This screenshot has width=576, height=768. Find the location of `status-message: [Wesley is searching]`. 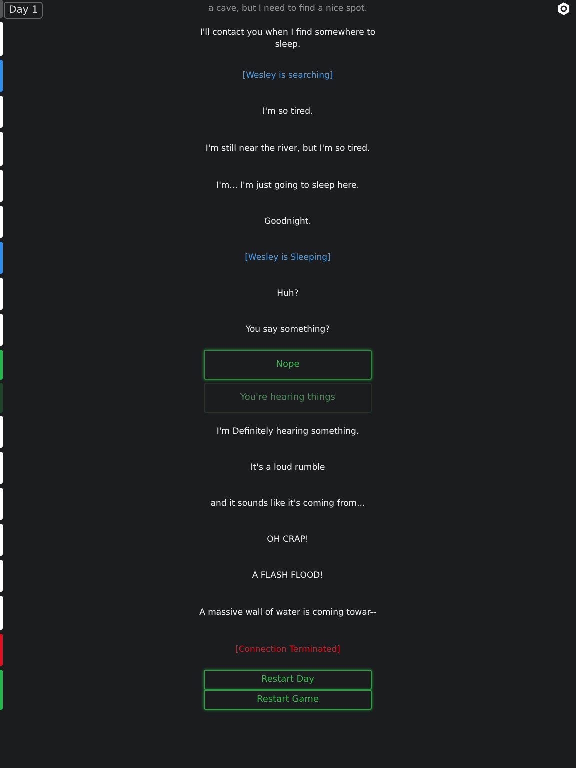

status-message: [Wesley is searching] is located at coordinates (288, 76).